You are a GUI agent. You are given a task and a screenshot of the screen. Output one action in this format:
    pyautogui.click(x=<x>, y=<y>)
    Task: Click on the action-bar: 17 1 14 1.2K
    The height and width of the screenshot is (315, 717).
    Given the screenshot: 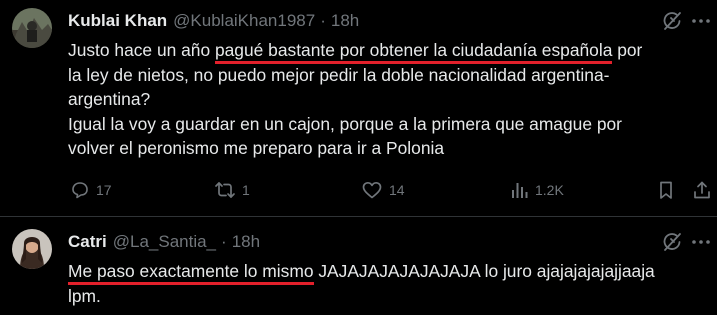 What is the action you would take?
    pyautogui.click(x=390, y=190)
    